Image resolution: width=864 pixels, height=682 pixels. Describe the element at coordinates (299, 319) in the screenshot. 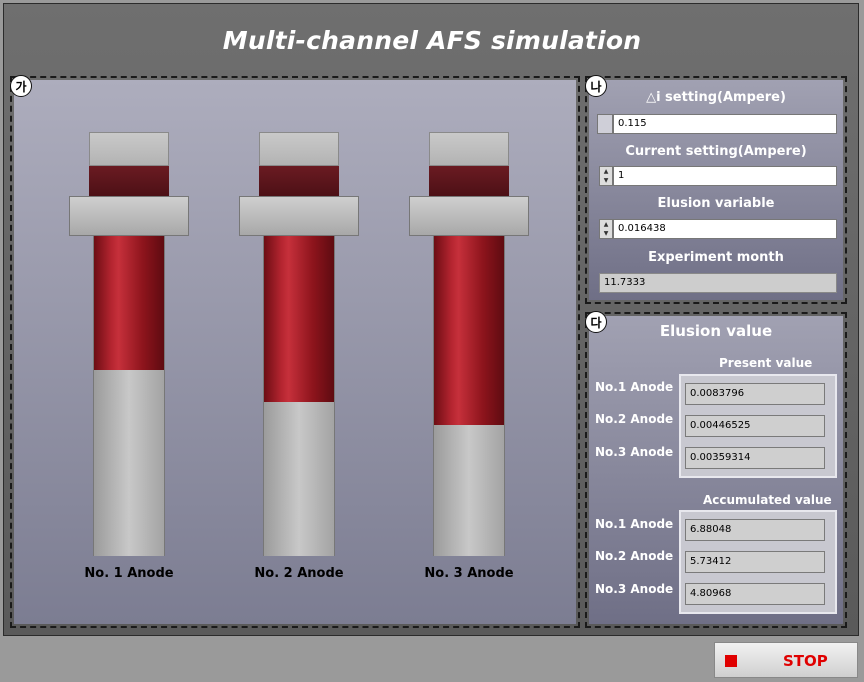

I see `anode-2-level` at that location.